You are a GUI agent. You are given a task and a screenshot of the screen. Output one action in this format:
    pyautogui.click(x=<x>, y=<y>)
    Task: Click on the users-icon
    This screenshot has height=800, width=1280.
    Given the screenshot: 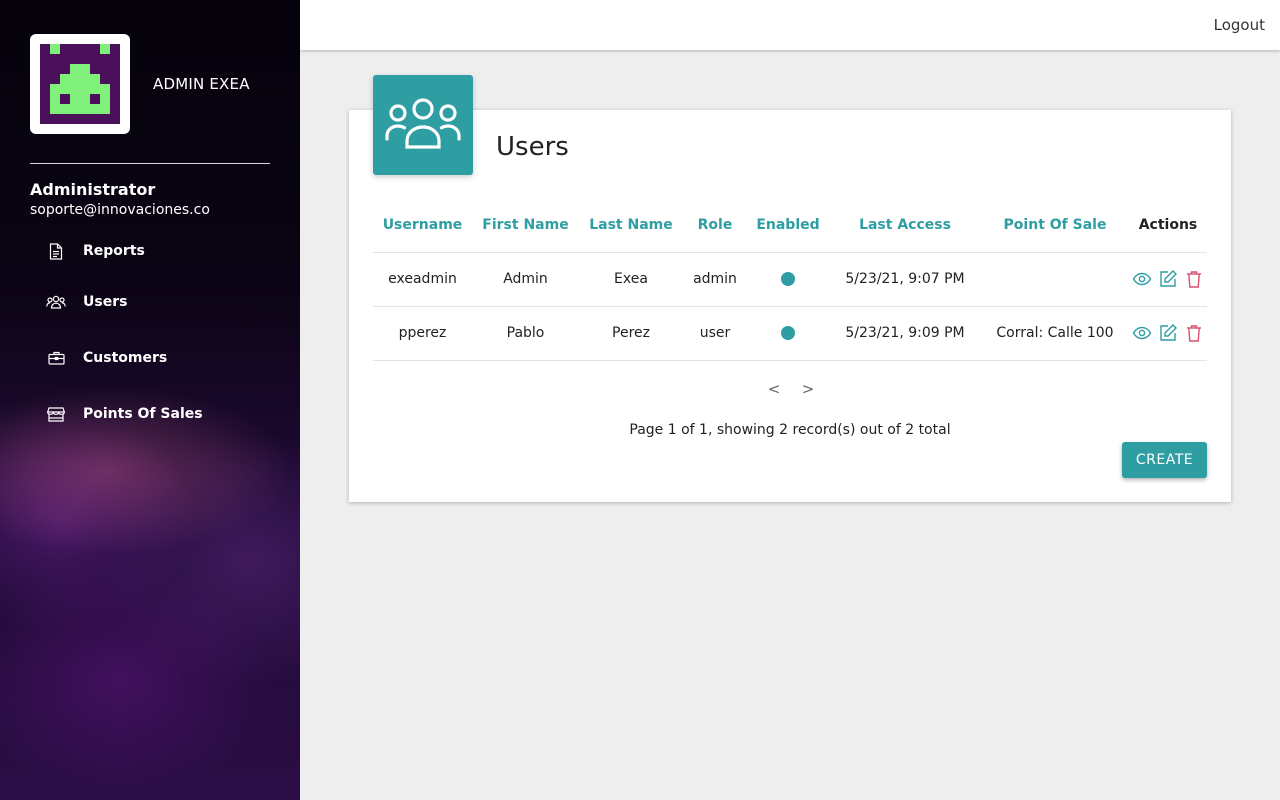 What is the action you would take?
    pyautogui.click(x=56, y=302)
    